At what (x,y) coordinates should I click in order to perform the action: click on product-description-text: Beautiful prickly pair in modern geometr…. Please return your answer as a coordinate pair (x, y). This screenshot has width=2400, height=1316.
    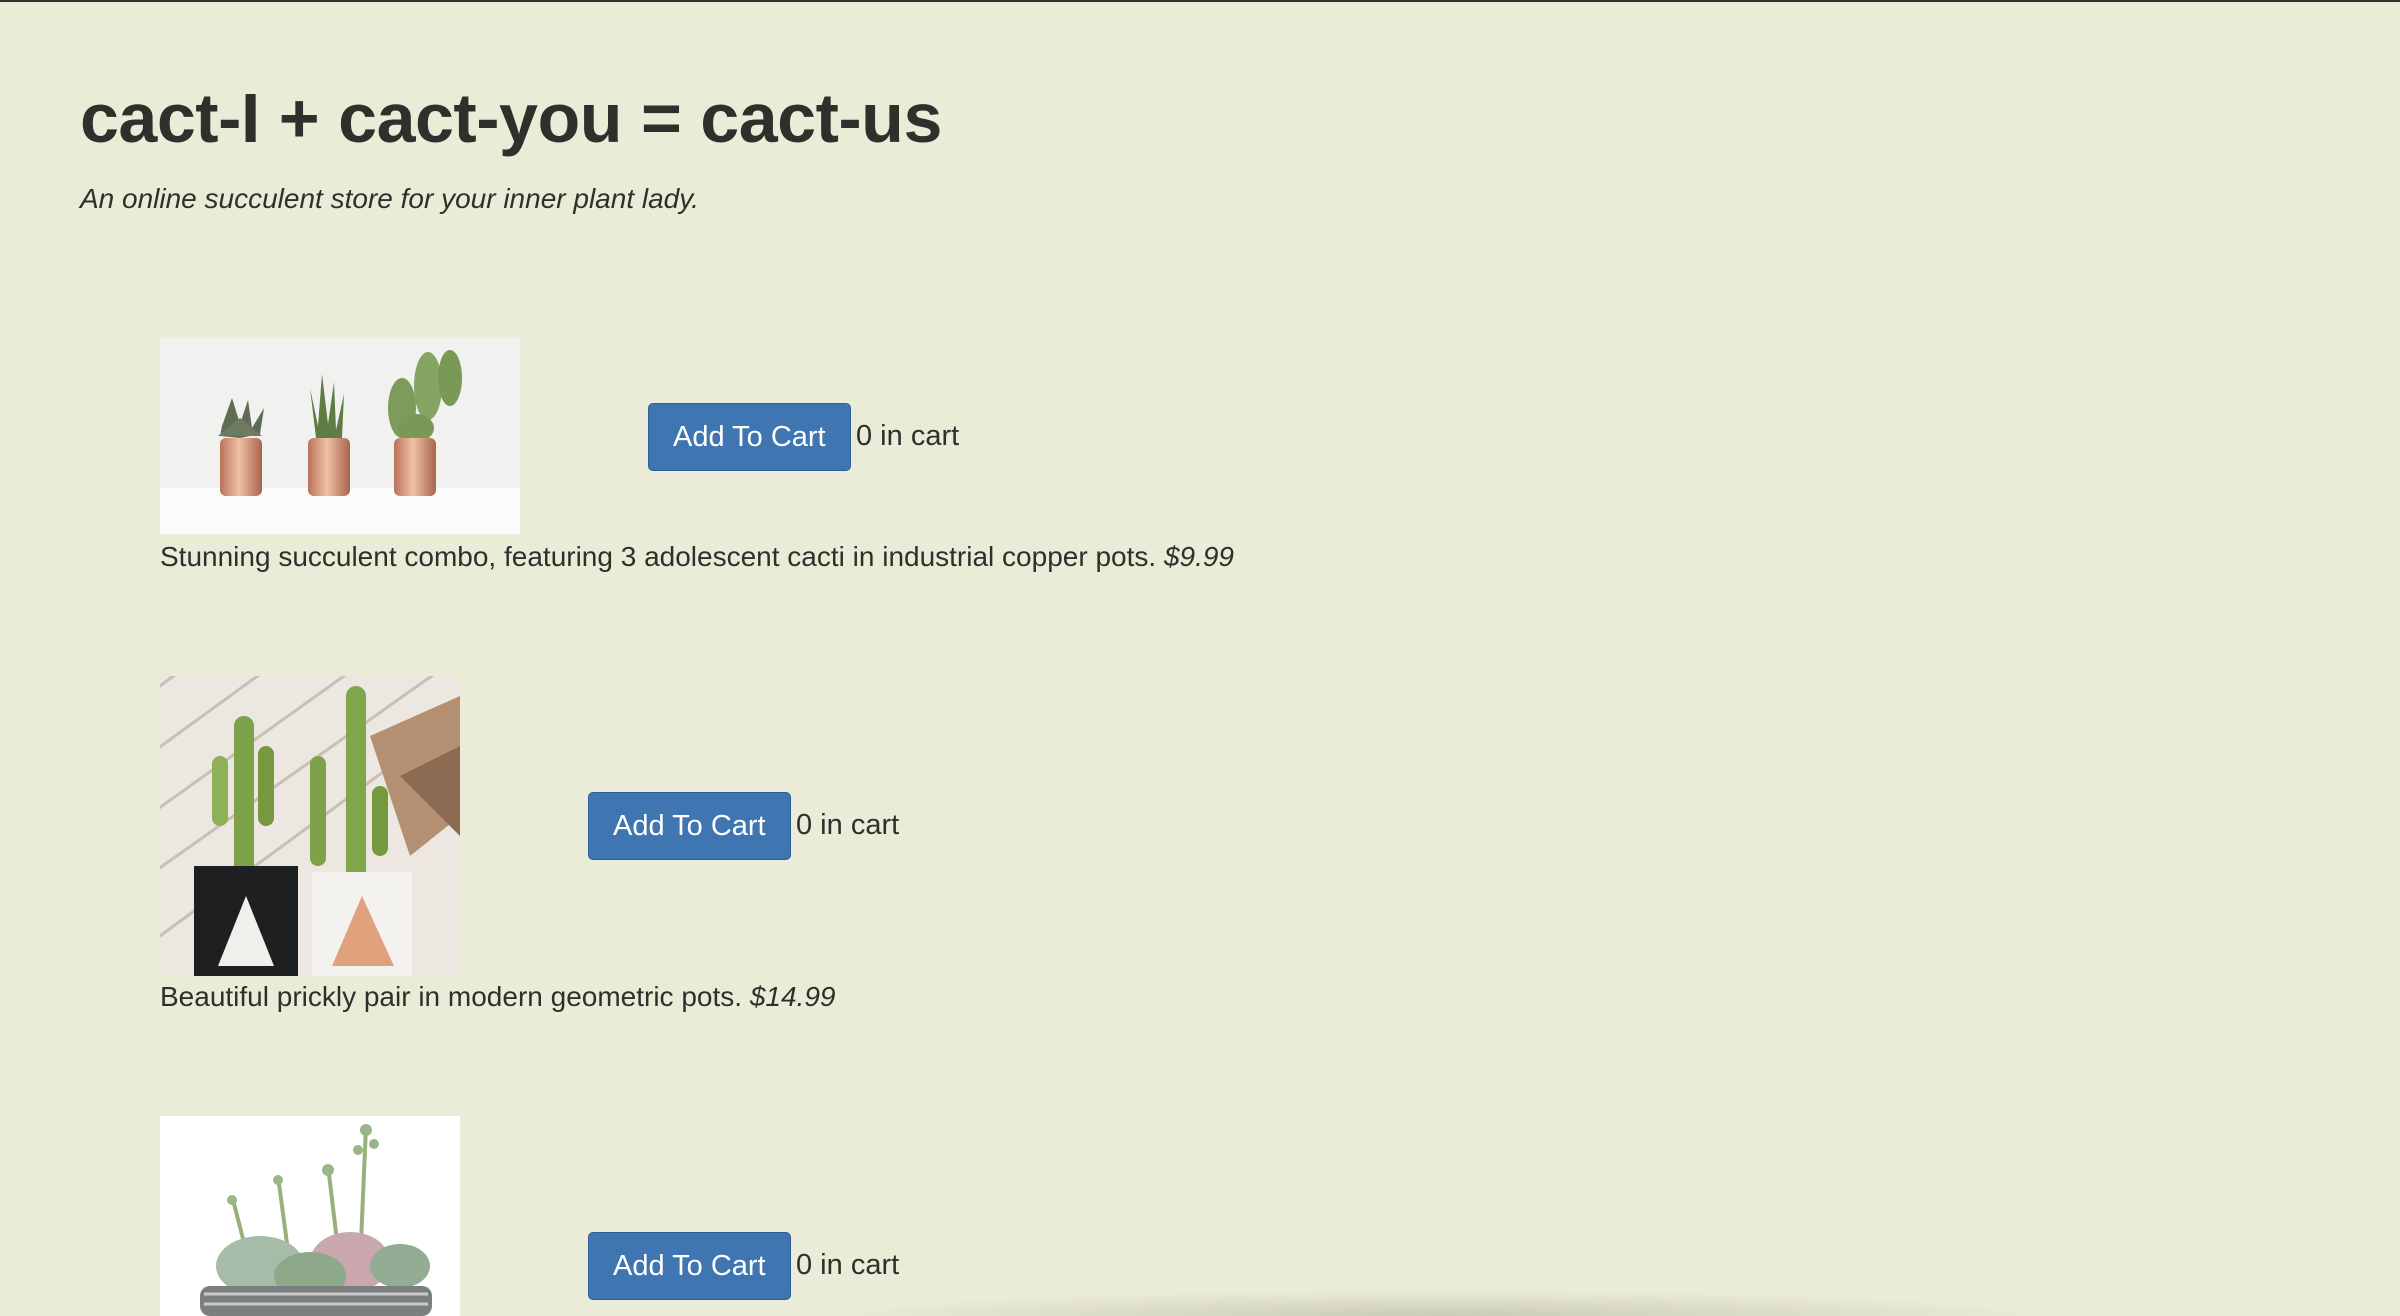
    Looking at the image, I should click on (451, 996).